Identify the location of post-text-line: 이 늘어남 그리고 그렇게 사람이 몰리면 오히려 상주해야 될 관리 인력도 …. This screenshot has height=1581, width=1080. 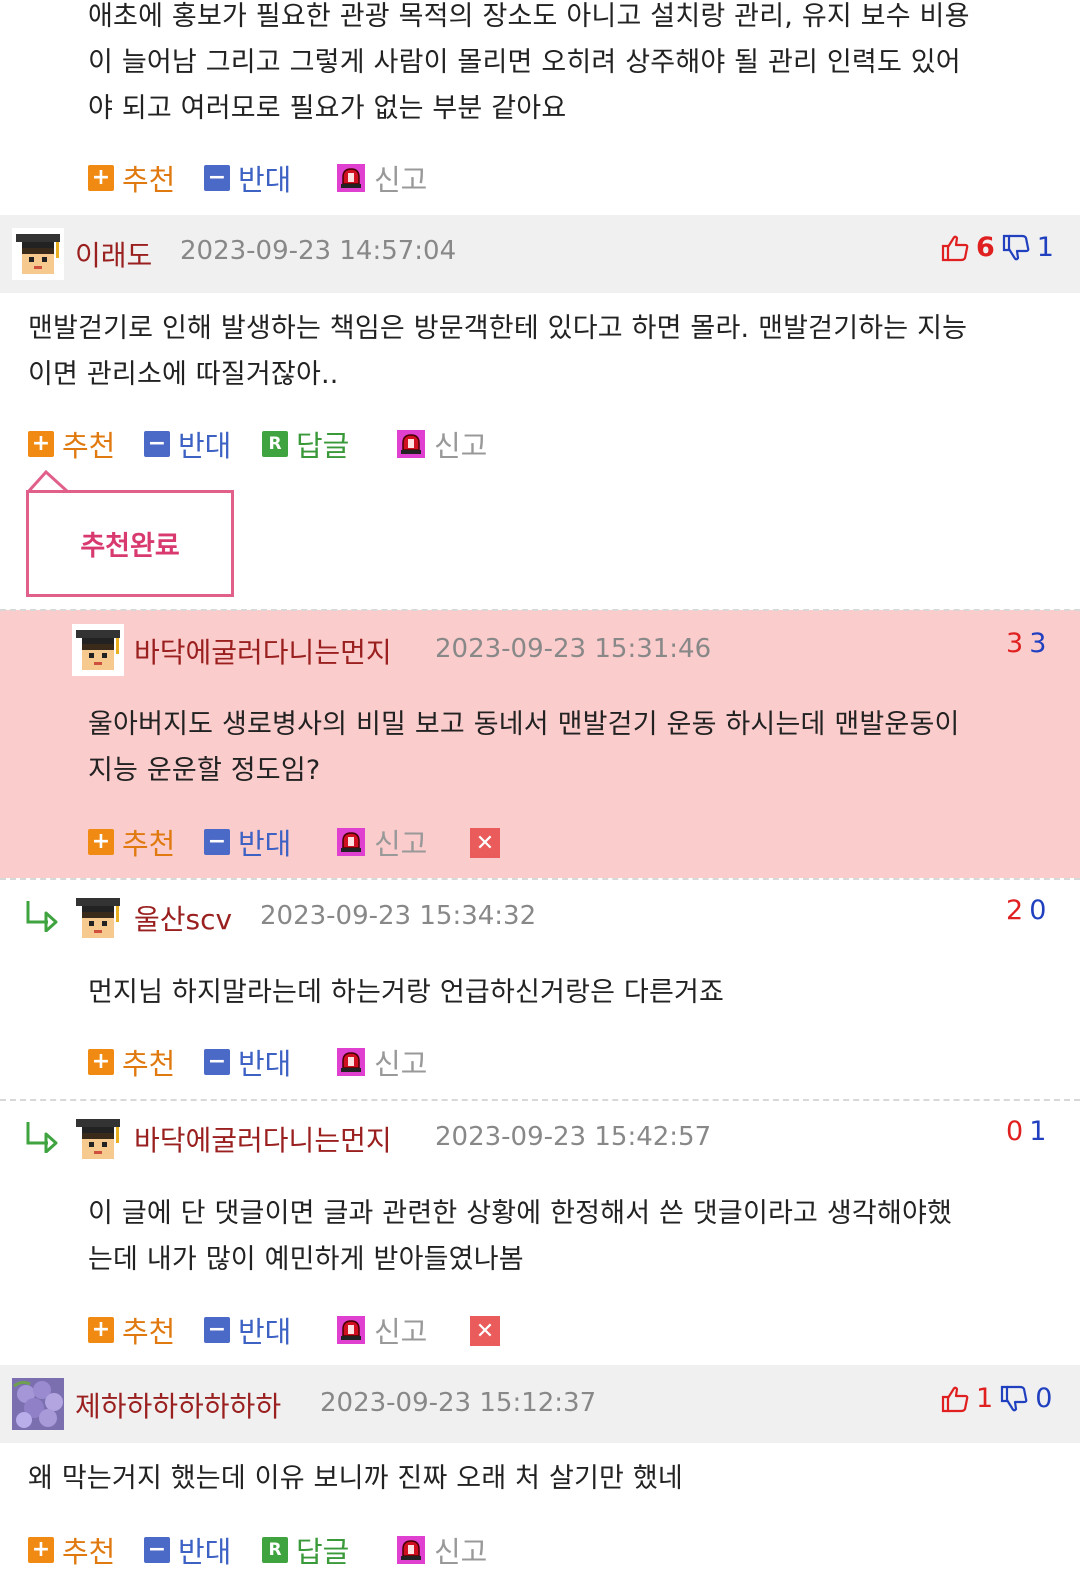
(524, 62).